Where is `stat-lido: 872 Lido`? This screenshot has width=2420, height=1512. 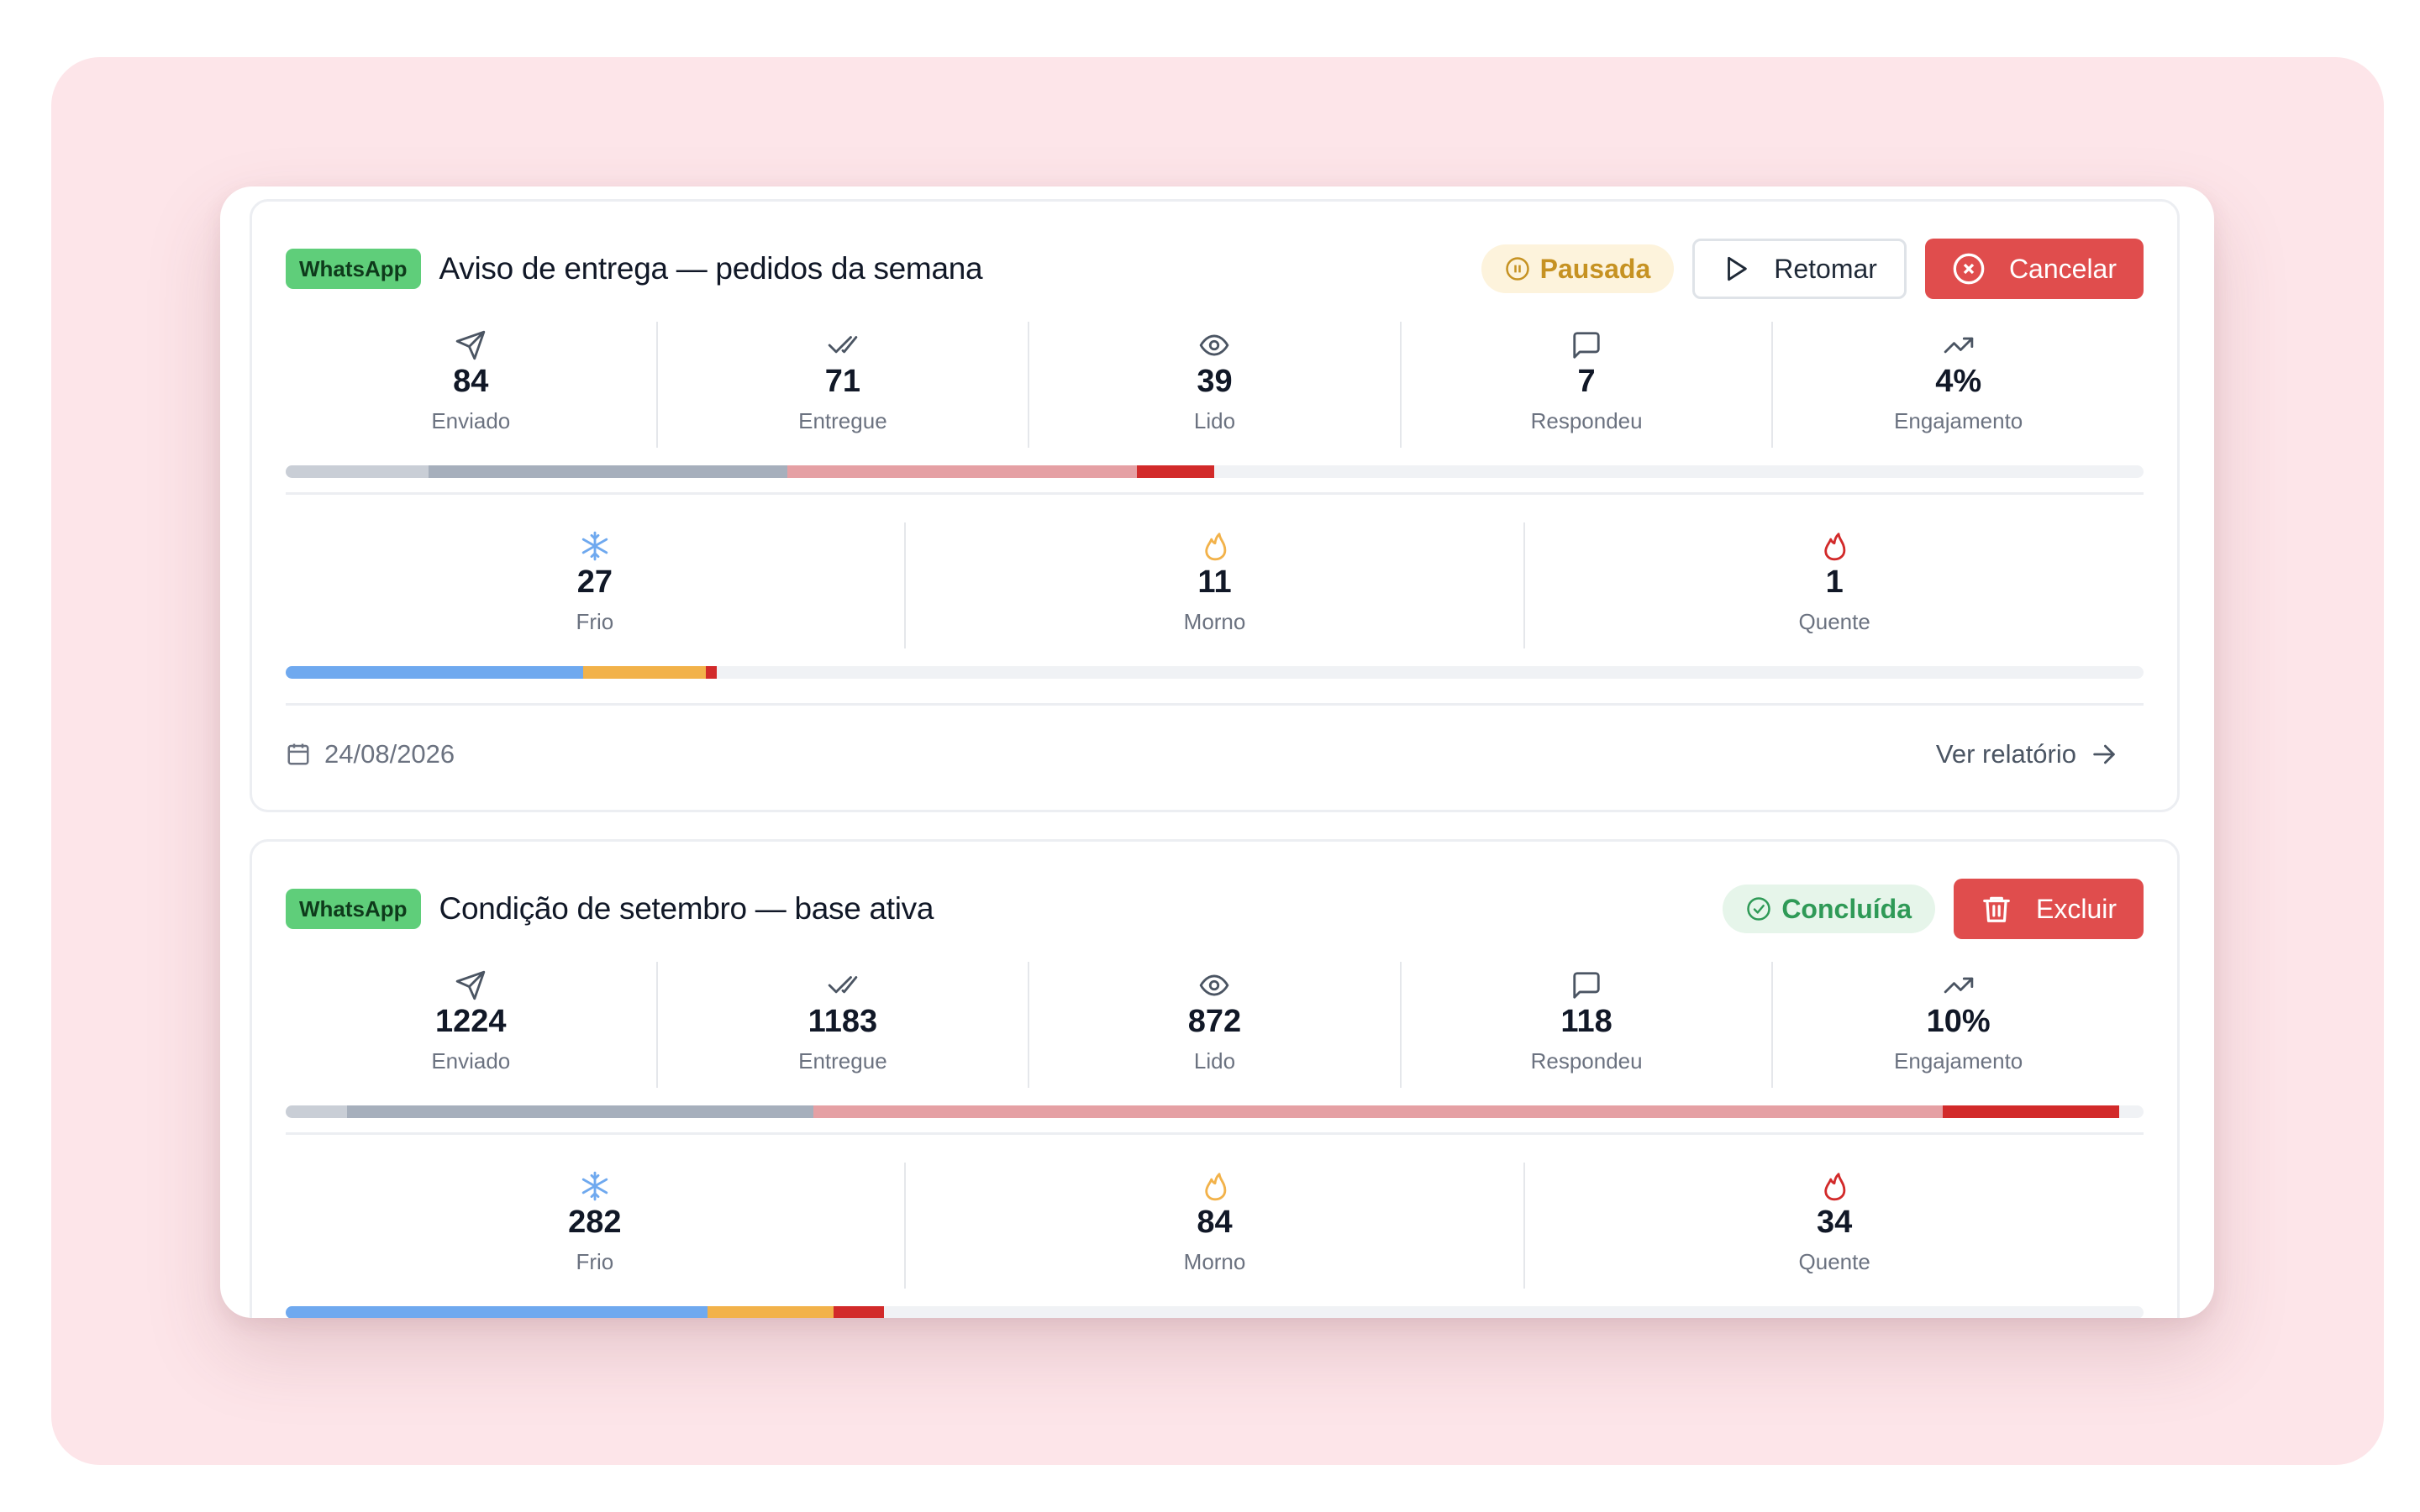 stat-lido: 872 Lido is located at coordinates (1214, 1025).